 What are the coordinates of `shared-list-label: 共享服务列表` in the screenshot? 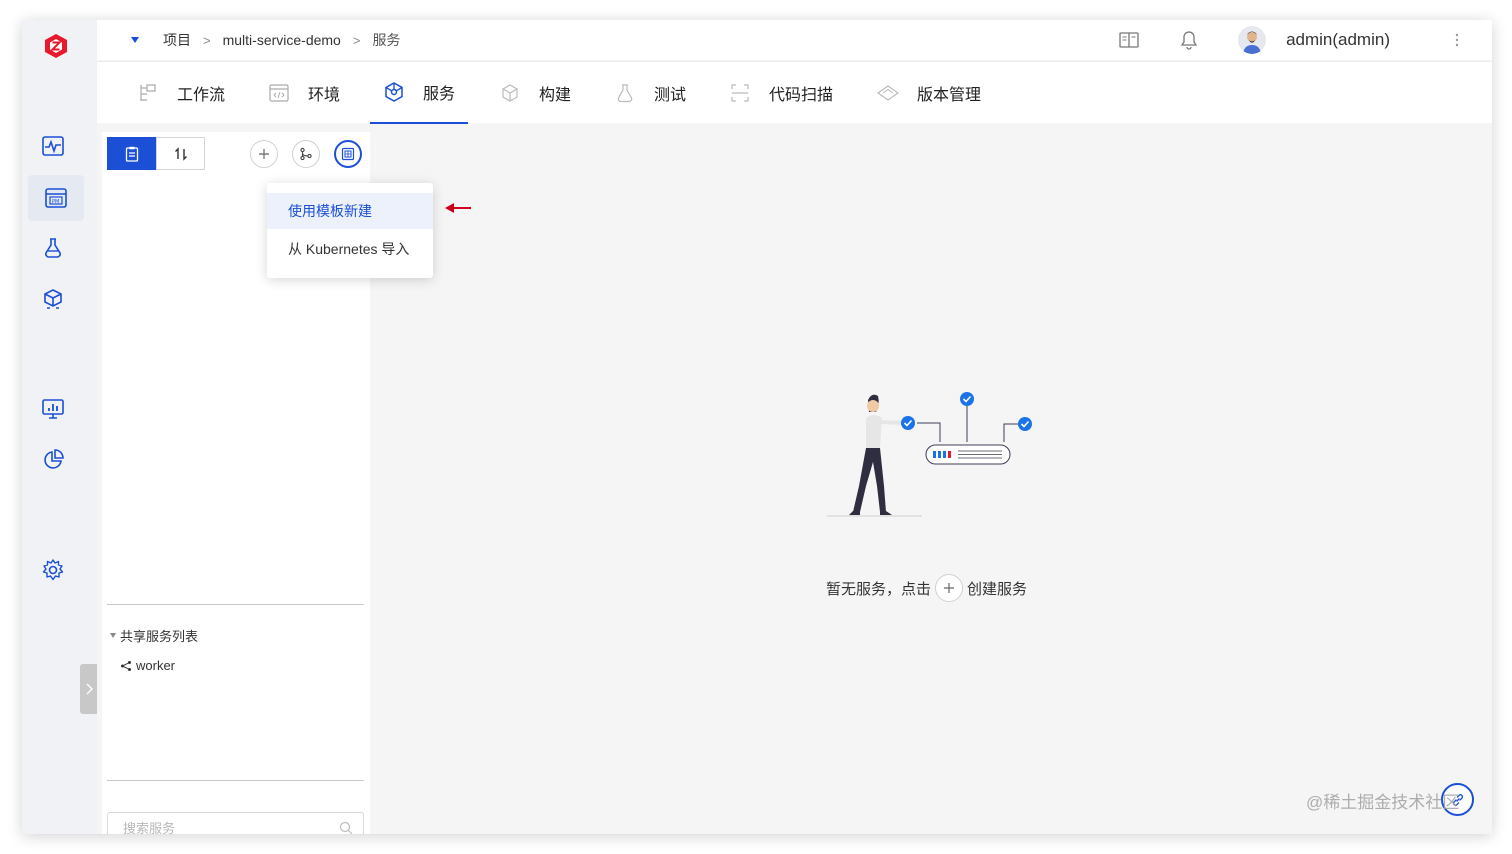 It's located at (159, 636).